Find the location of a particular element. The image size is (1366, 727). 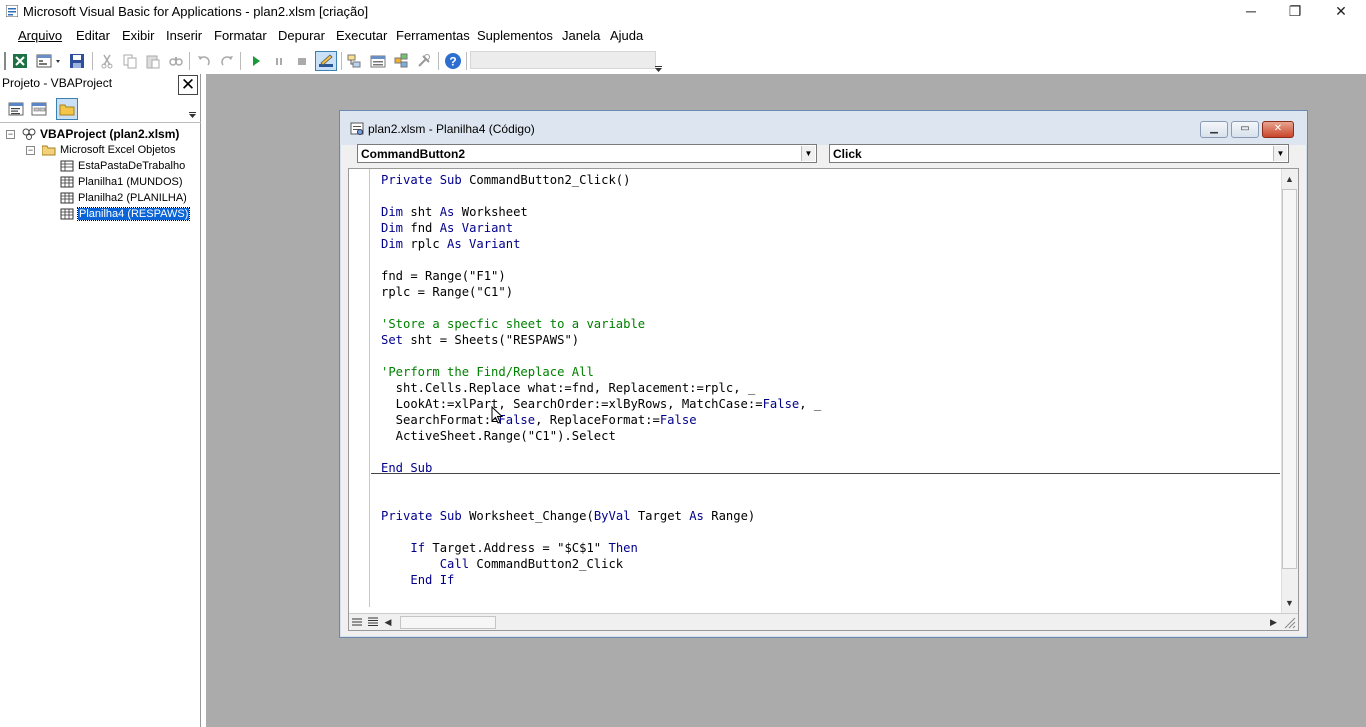

toggle-folders-icon is located at coordinates (67, 109).